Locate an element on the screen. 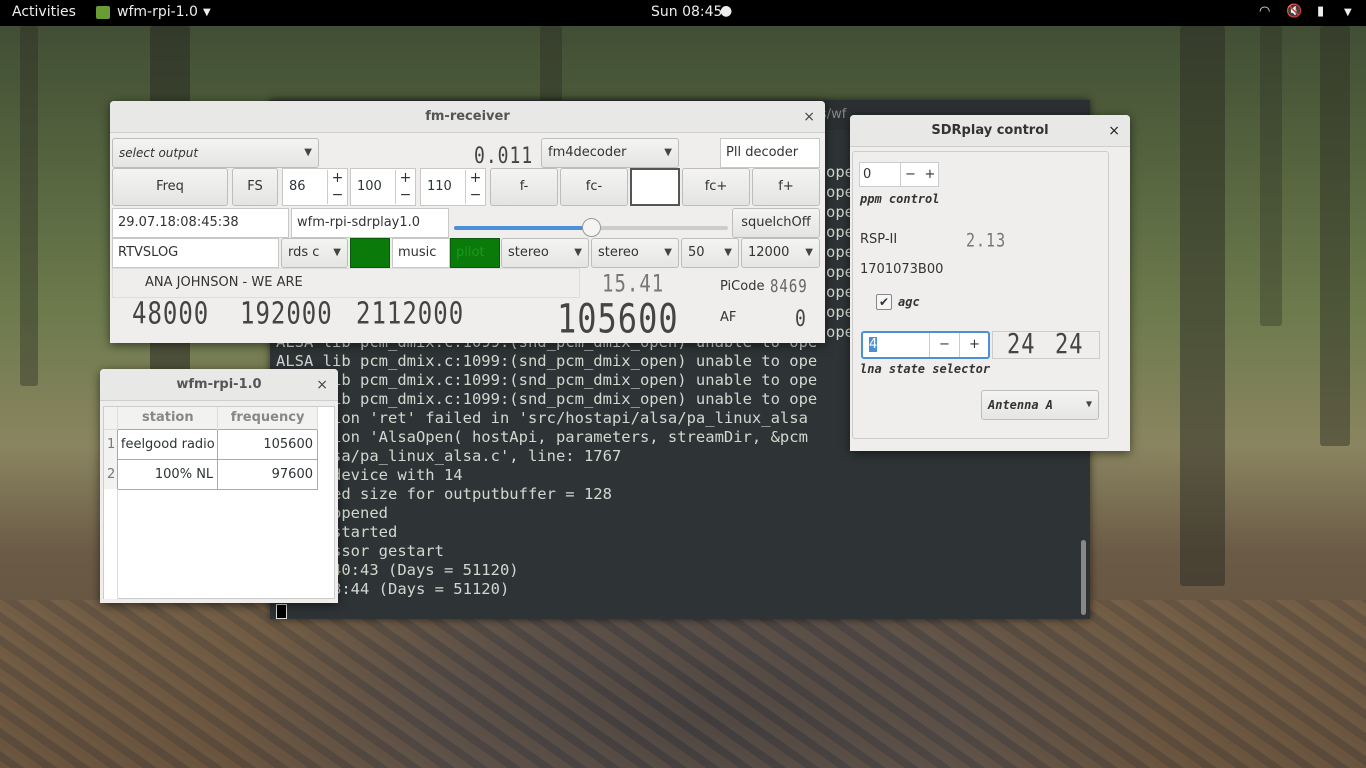 This screenshot has width=1366, height=768. af-lcd: 0 is located at coordinates (801, 319).